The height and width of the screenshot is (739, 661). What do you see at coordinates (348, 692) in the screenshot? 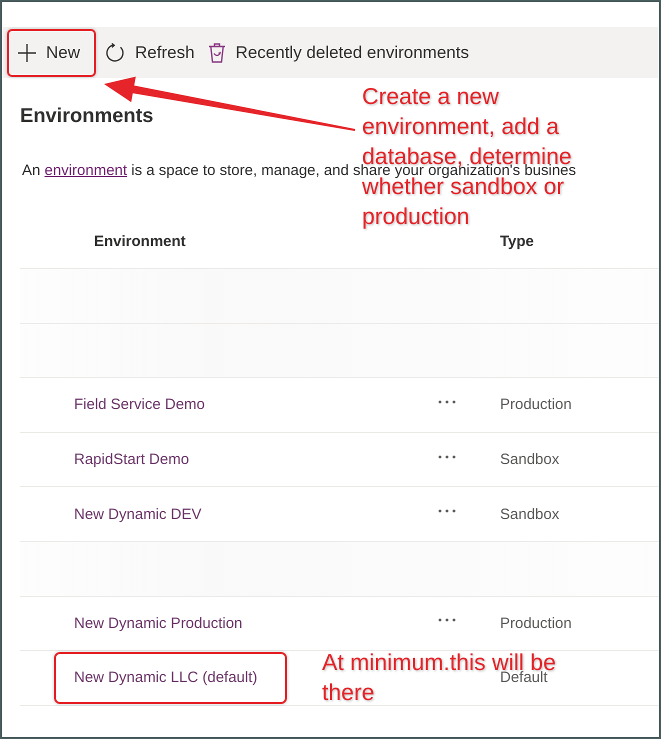
I see `annotation-text: there` at bounding box center [348, 692].